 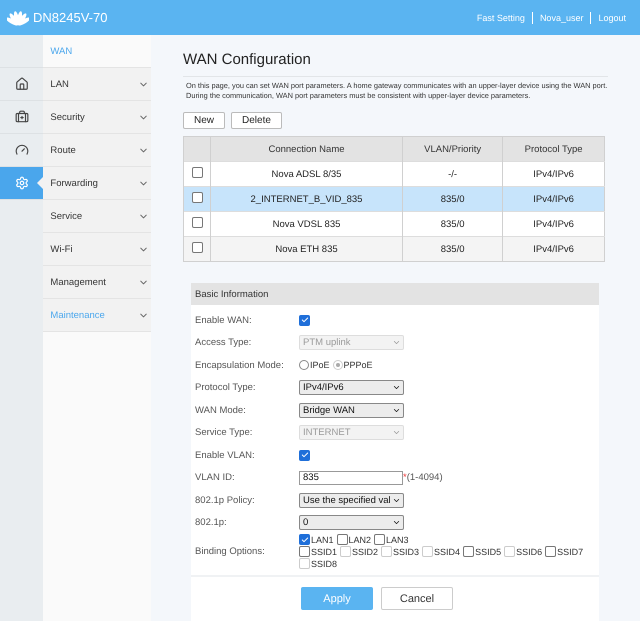 What do you see at coordinates (225, 455) in the screenshot?
I see `field-label: Enable VLAN:` at bounding box center [225, 455].